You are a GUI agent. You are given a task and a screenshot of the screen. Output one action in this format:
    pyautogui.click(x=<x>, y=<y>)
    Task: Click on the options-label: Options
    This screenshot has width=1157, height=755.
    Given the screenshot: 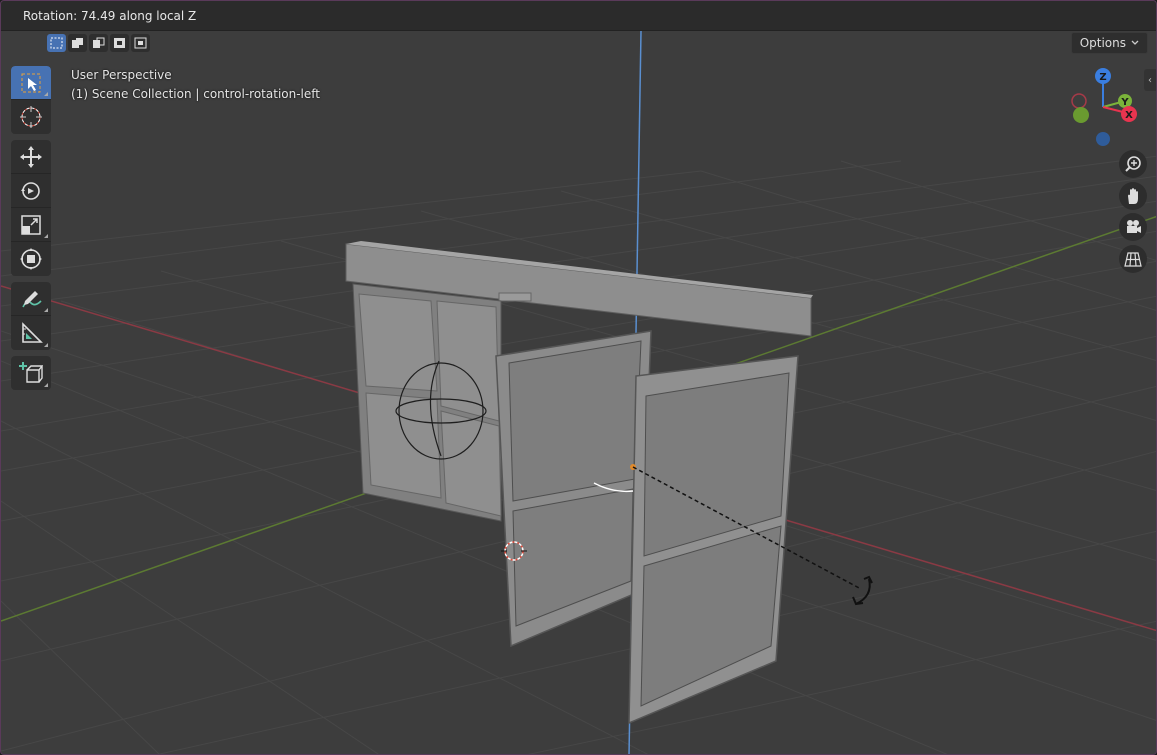 What is the action you would take?
    pyautogui.click(x=1102, y=43)
    